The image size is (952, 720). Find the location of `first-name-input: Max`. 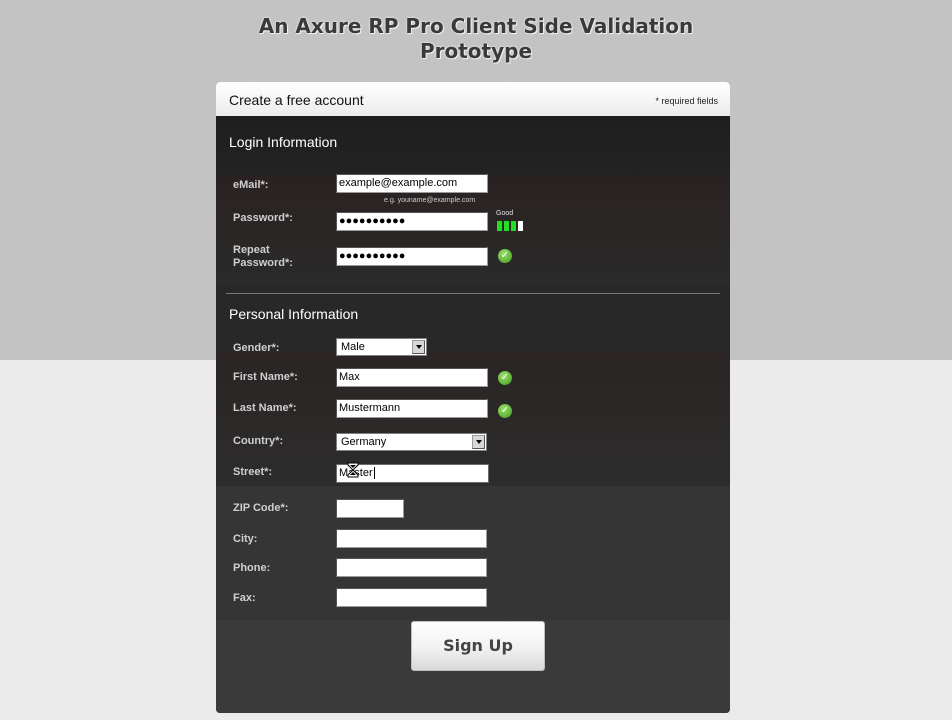

first-name-input: Max is located at coordinates (412, 377).